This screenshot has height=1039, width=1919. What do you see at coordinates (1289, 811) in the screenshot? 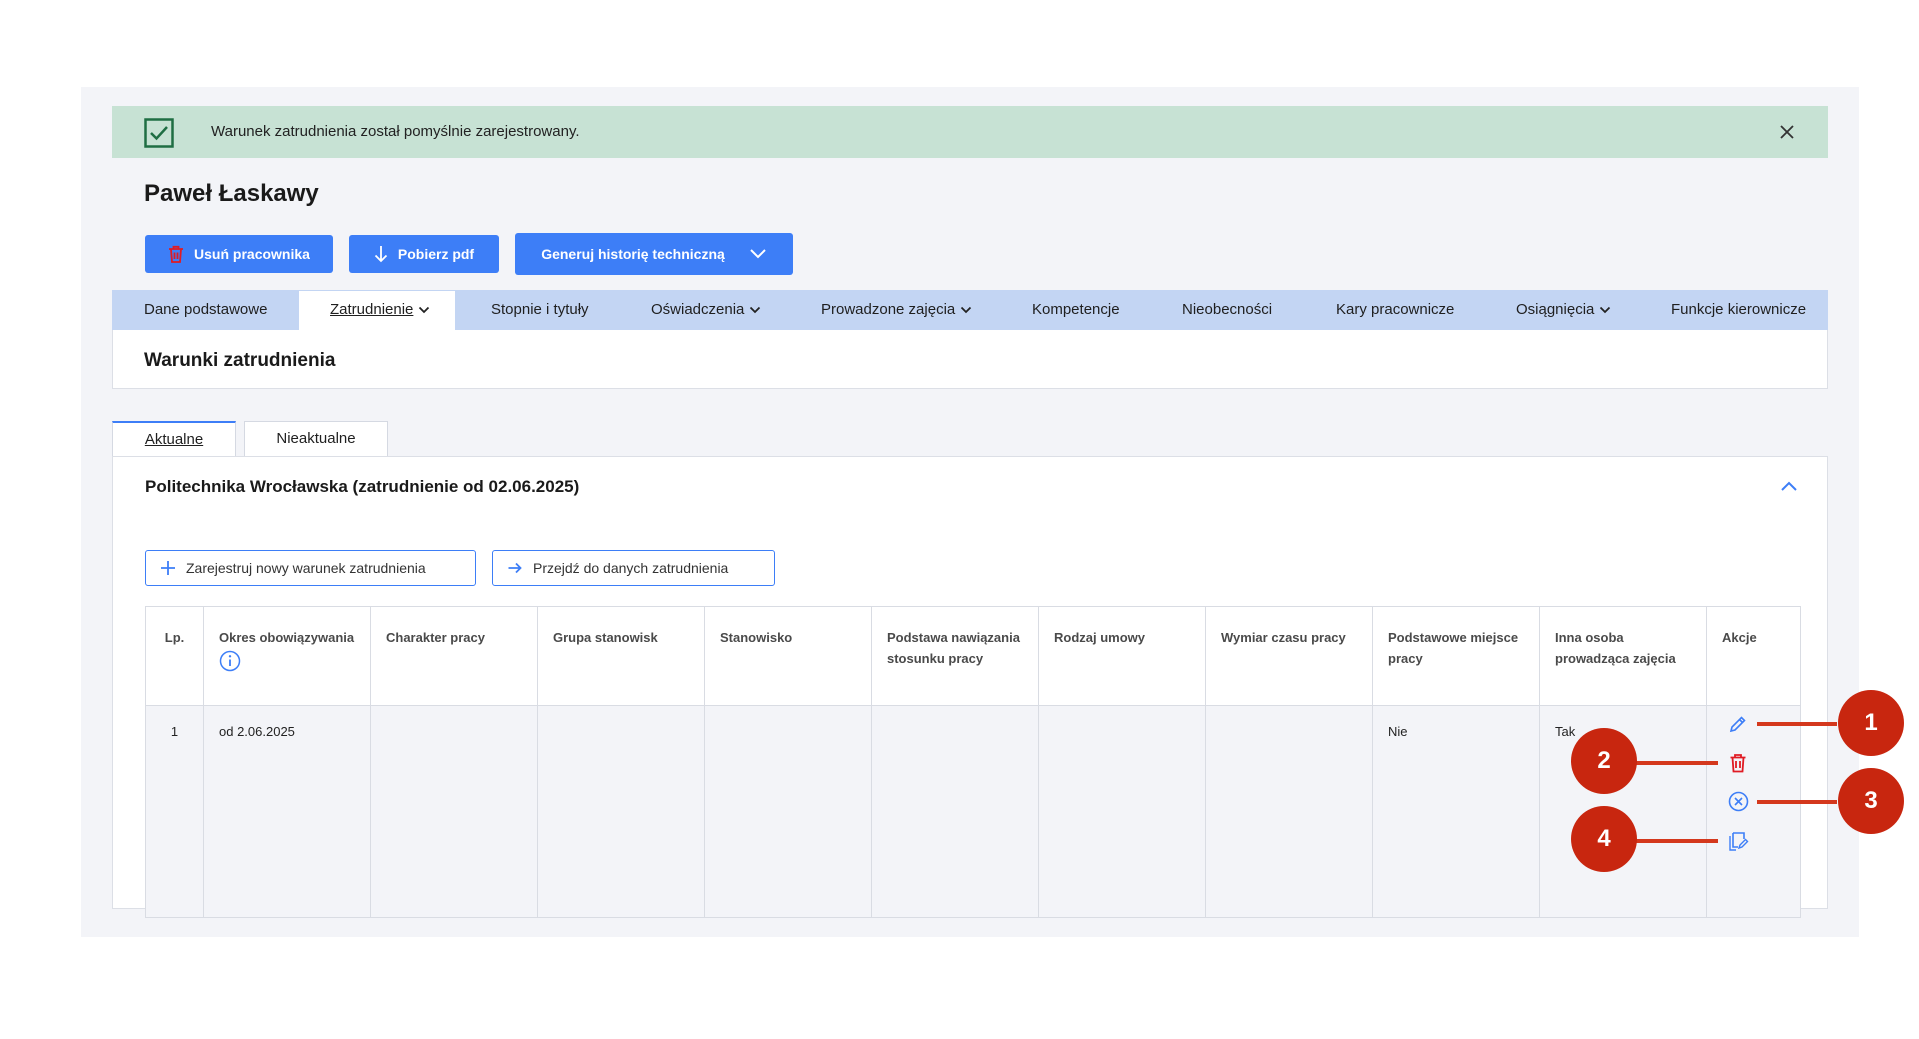
I see `cell-wymiar` at bounding box center [1289, 811].